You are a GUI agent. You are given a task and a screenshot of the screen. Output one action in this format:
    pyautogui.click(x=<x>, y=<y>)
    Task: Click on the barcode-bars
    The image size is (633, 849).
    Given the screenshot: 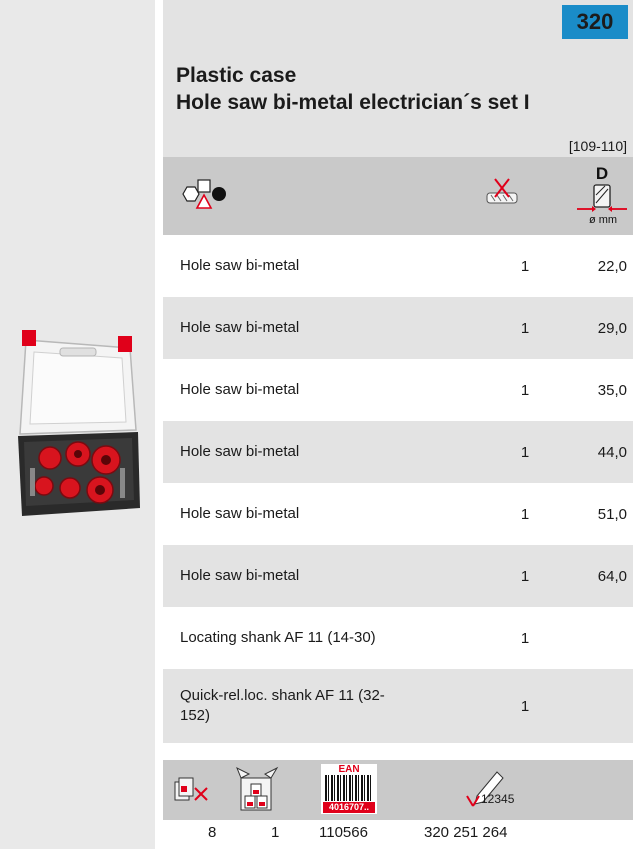 What is the action you would take?
    pyautogui.click(x=349, y=788)
    